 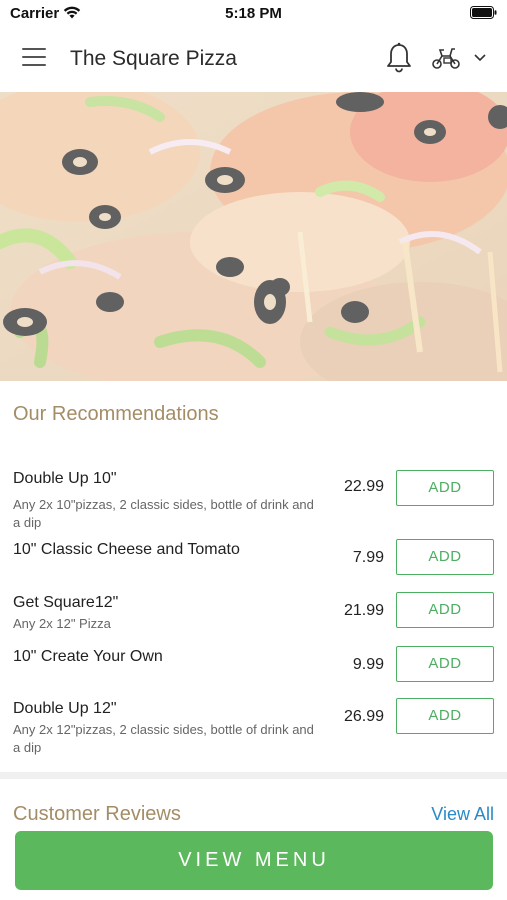 What do you see at coordinates (66, 602) in the screenshot?
I see `item-name: Get Square12"` at bounding box center [66, 602].